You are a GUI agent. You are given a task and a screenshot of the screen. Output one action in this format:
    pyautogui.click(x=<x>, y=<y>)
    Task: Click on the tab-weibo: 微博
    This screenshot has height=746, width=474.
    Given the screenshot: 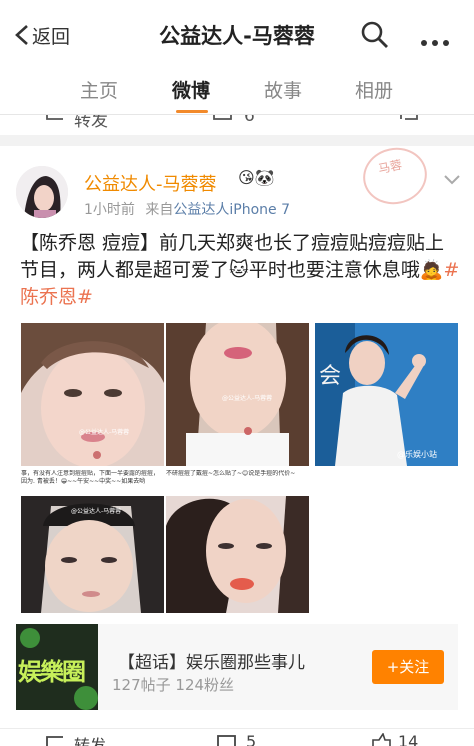 What is the action you would take?
    pyautogui.click(x=191, y=89)
    